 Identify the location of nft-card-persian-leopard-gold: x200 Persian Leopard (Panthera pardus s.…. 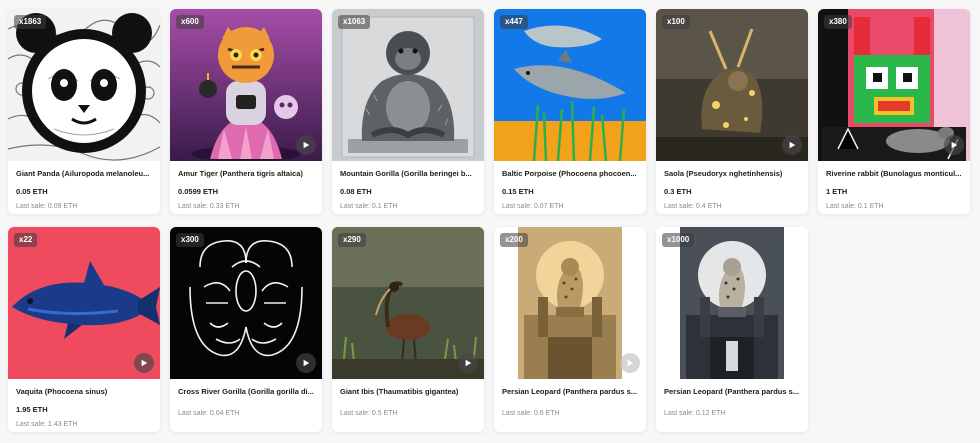
(570, 329).